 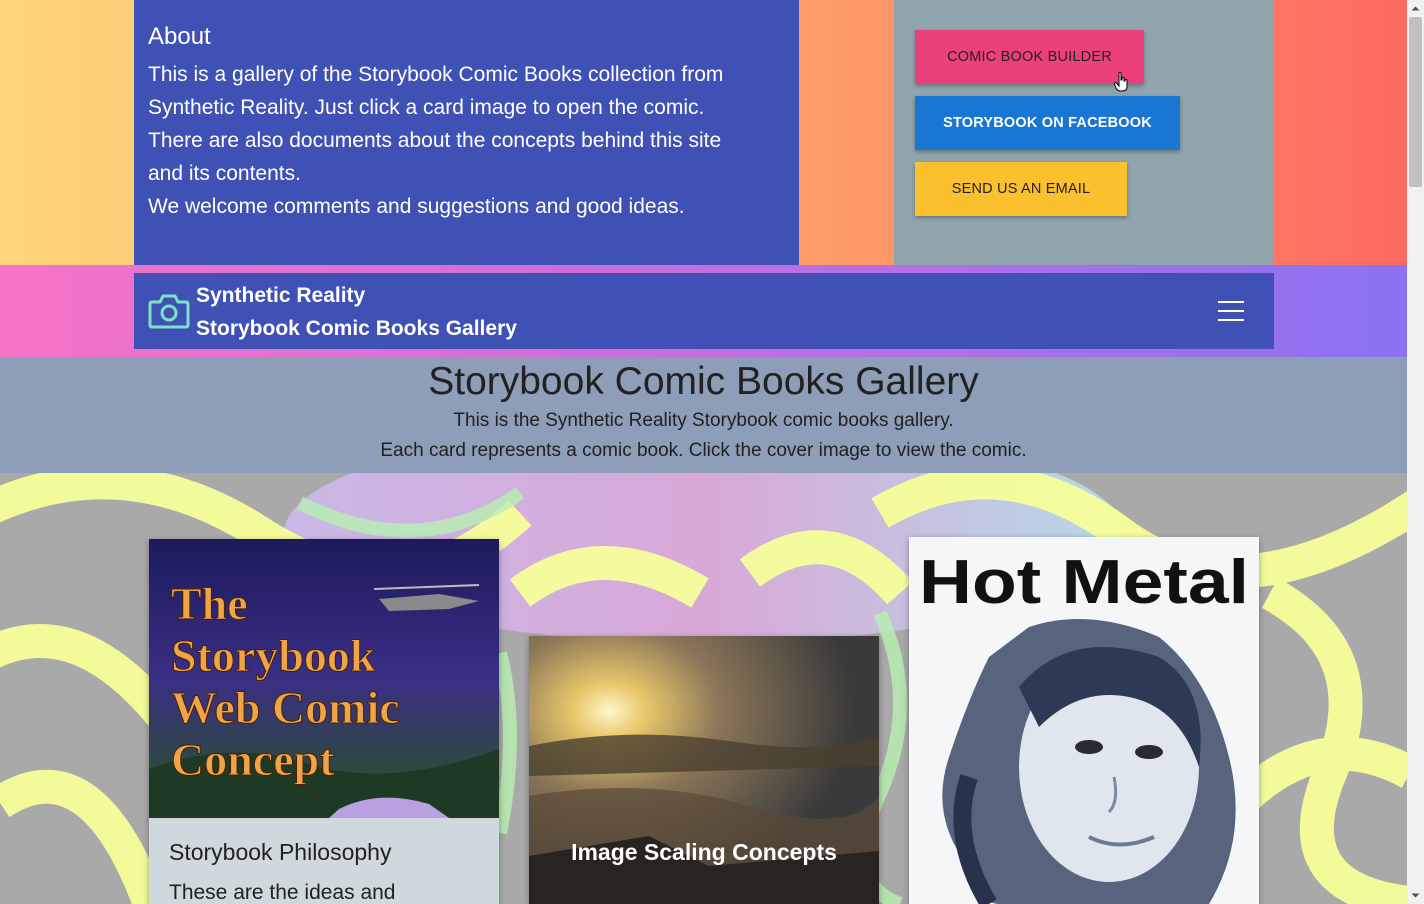 I want to click on vertical-scrollbar, so click(x=1415, y=452).